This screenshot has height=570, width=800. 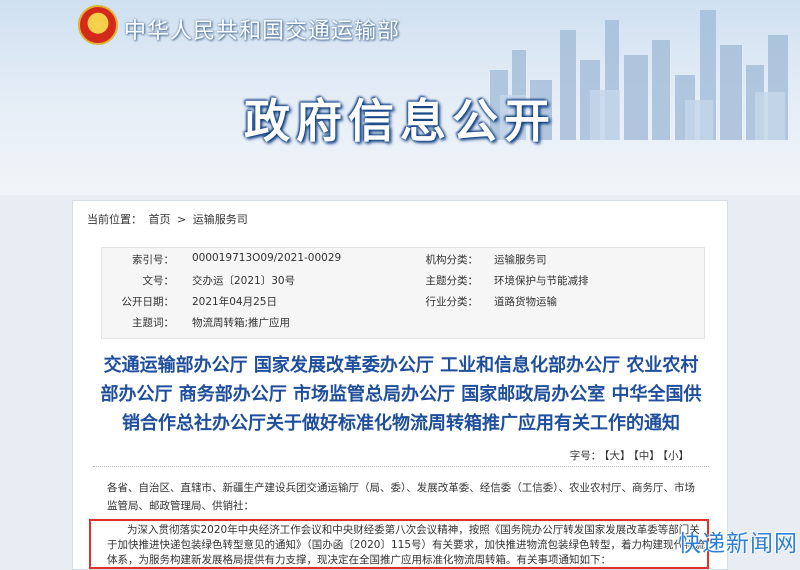 What do you see at coordinates (404, 325) in the screenshot?
I see `meta-row: 主题词： 物流周转箱;推广应用` at bounding box center [404, 325].